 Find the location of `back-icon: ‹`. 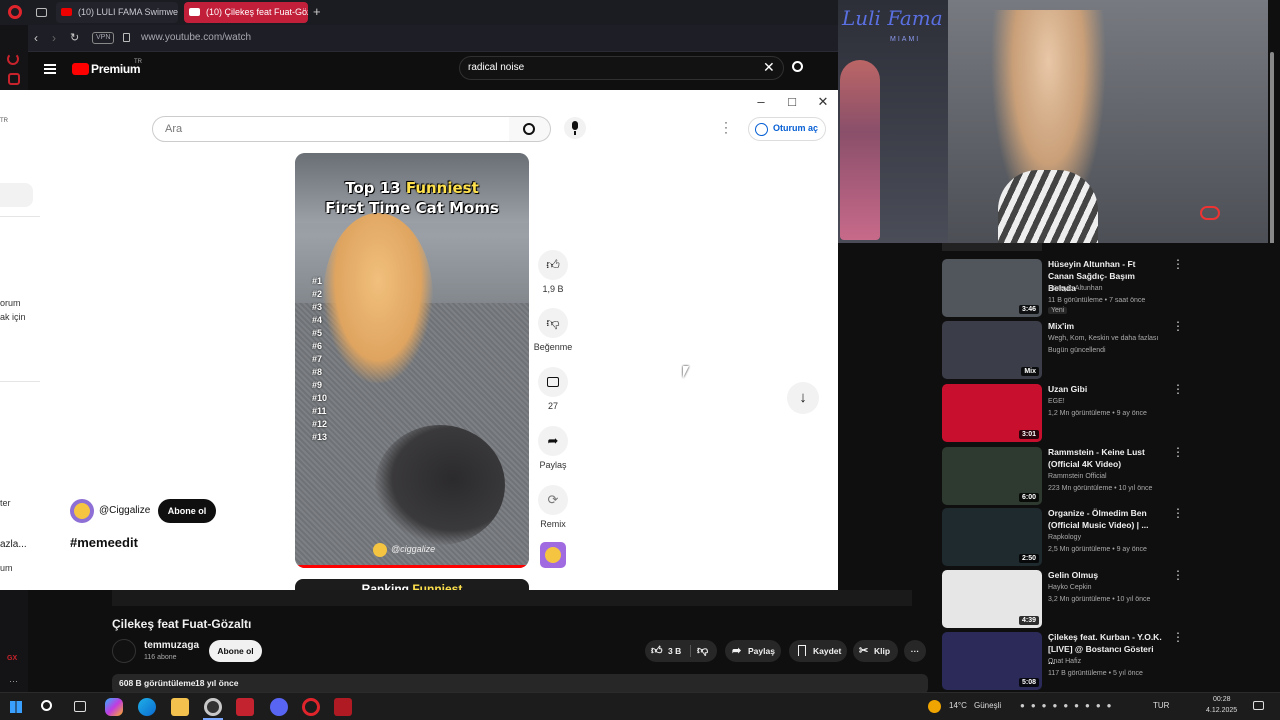

back-icon: ‹ is located at coordinates (36, 38).